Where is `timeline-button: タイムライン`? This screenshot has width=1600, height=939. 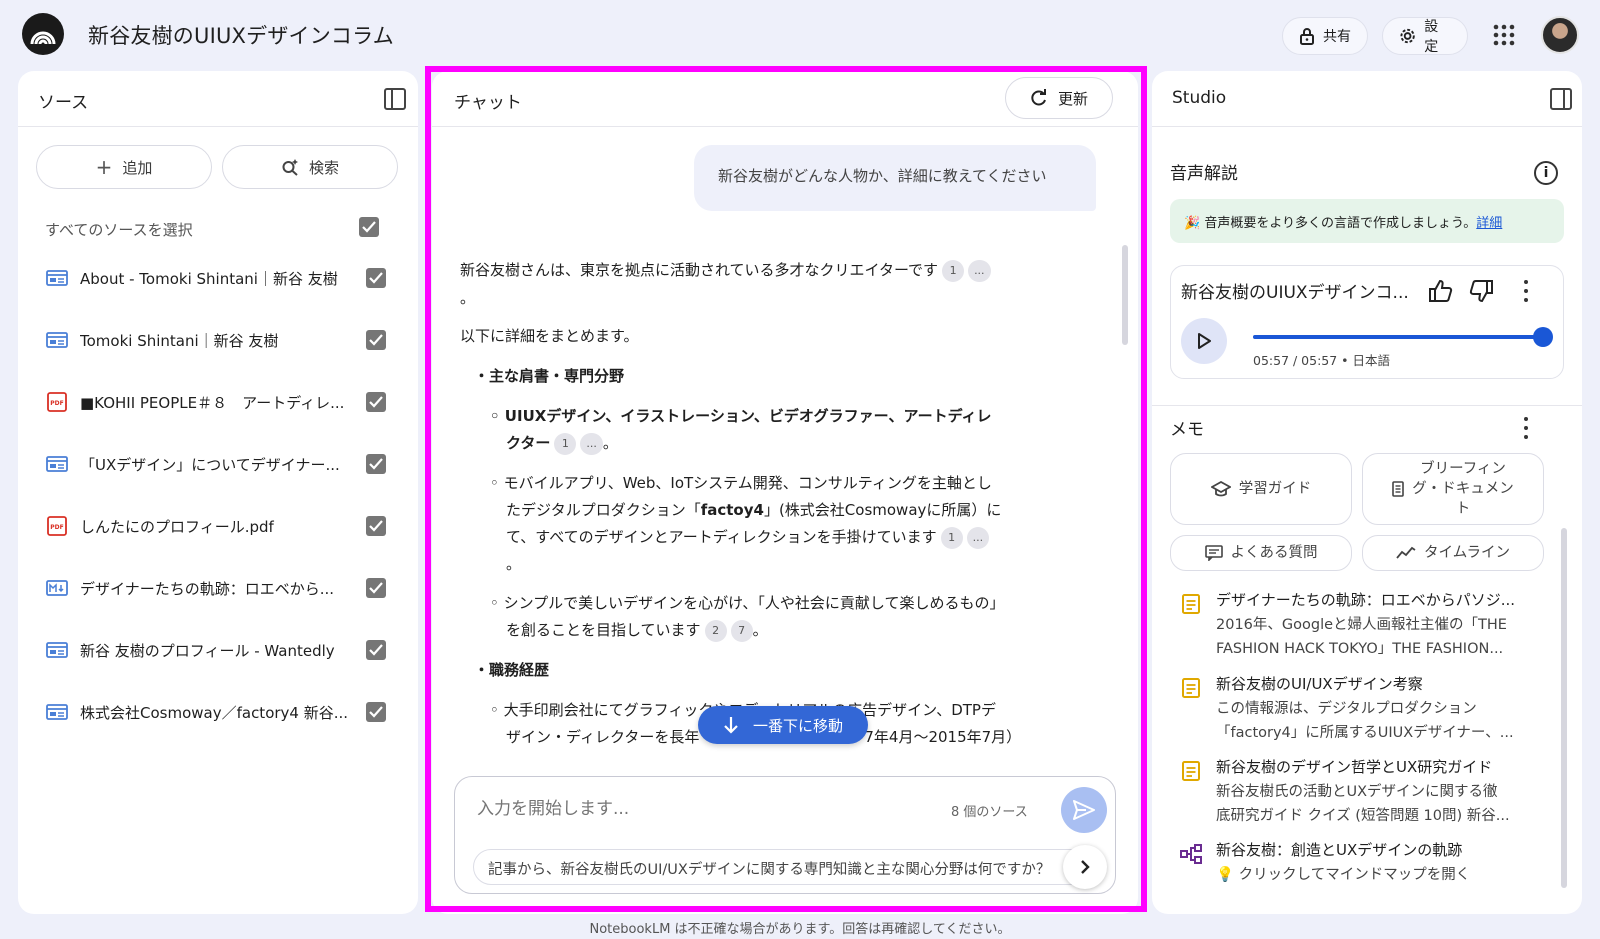 timeline-button: タイムライン is located at coordinates (1453, 553).